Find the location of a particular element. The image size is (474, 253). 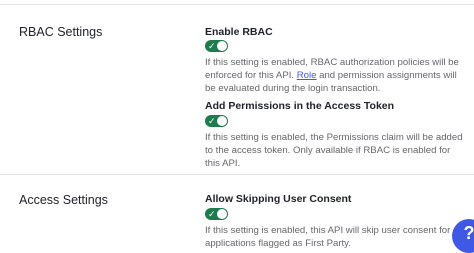

allow-skip-consent-toggle: ✓ is located at coordinates (216, 214).